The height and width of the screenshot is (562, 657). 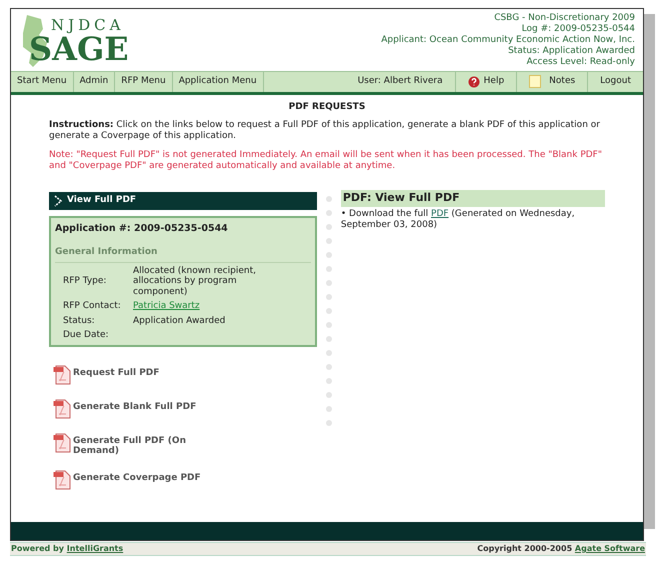 I want to click on logout-button: Logout, so click(x=615, y=82).